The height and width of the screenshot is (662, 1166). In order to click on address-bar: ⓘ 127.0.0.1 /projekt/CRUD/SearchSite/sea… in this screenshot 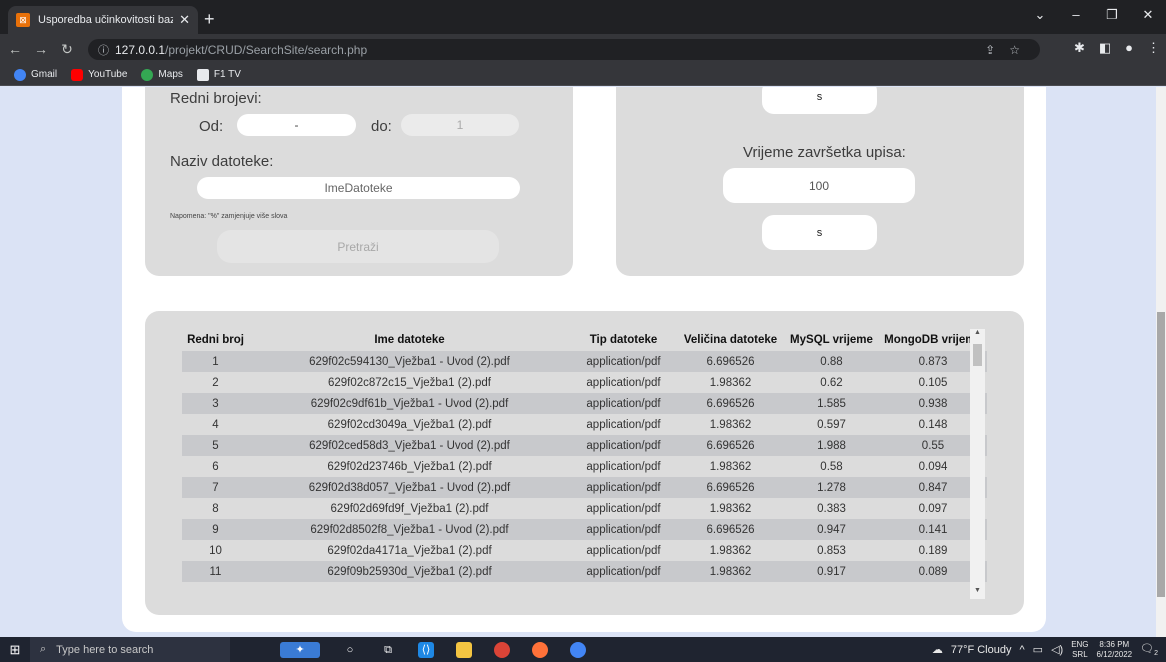, I will do `click(564, 49)`.